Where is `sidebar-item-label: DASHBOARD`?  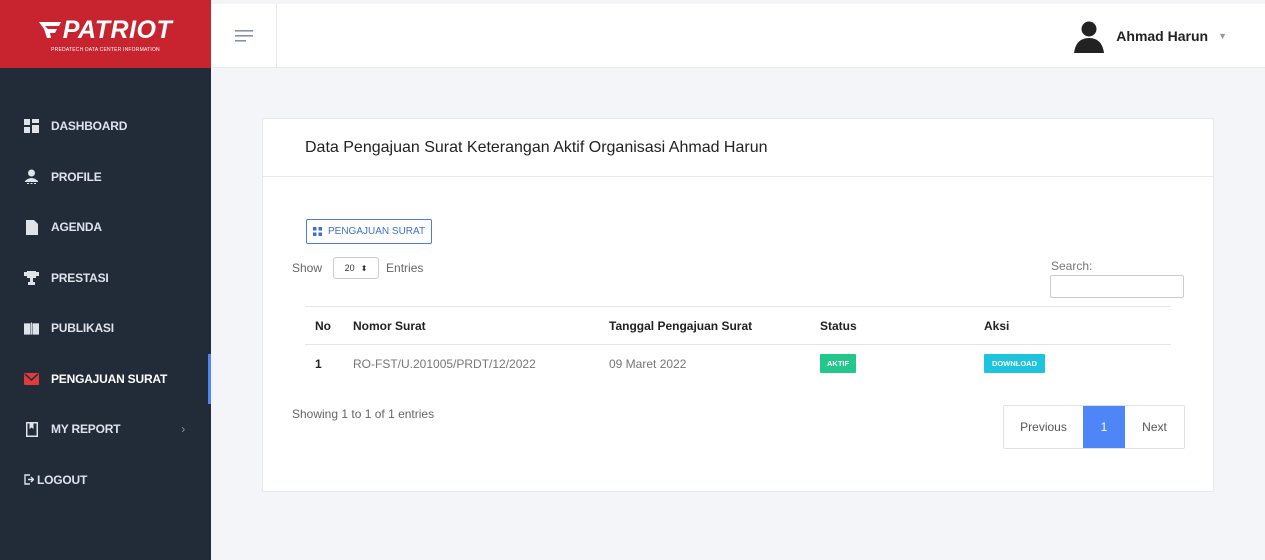 sidebar-item-label: DASHBOARD is located at coordinates (89, 126).